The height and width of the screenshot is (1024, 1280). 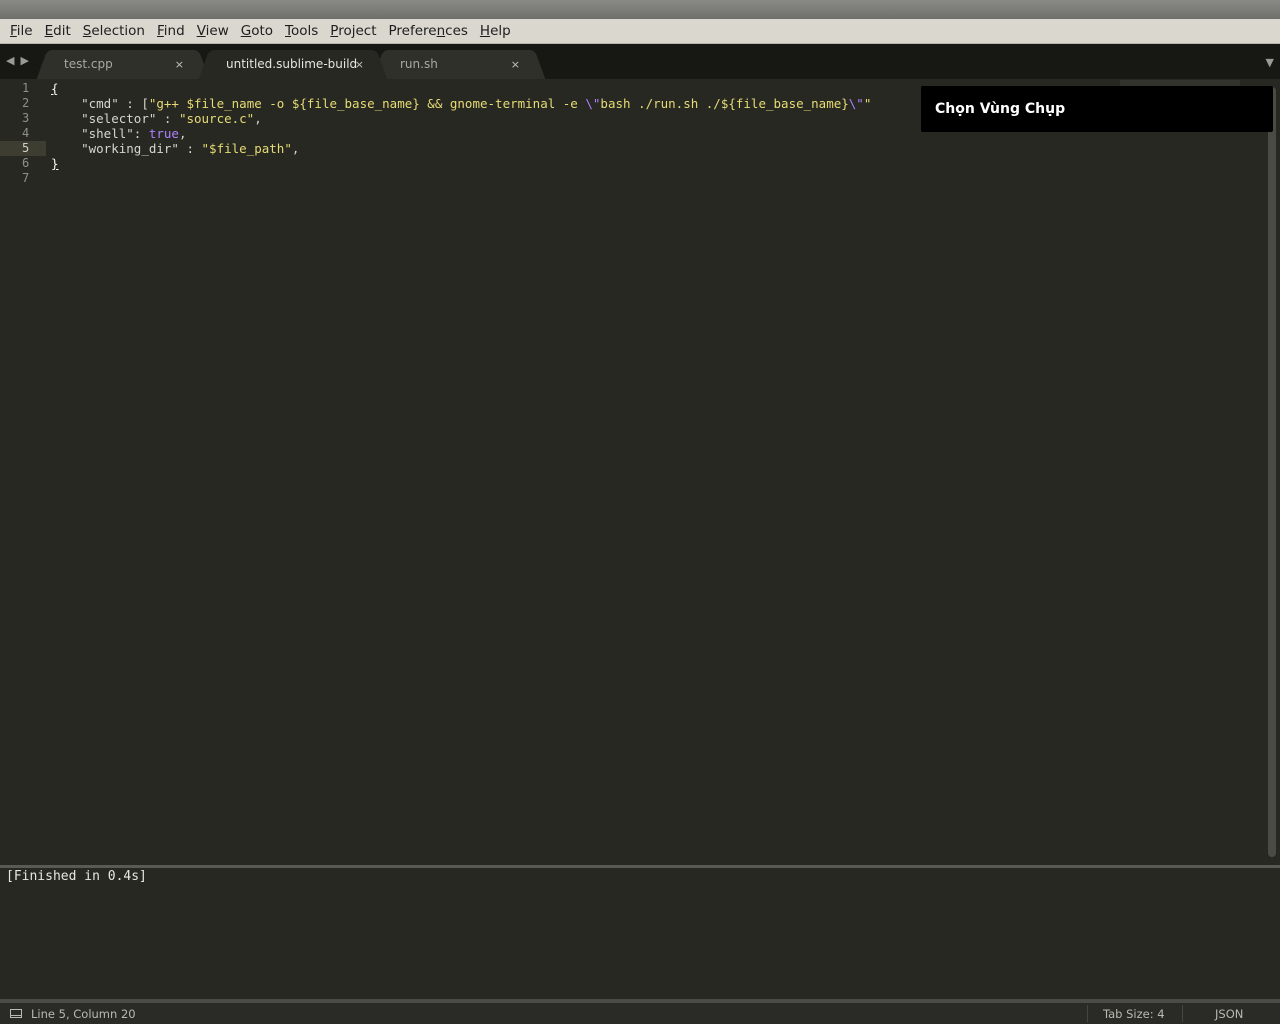 What do you see at coordinates (640, 1013) in the screenshot?
I see `status-bar: Line 5, Column 20 Tab Size: 4 JSON` at bounding box center [640, 1013].